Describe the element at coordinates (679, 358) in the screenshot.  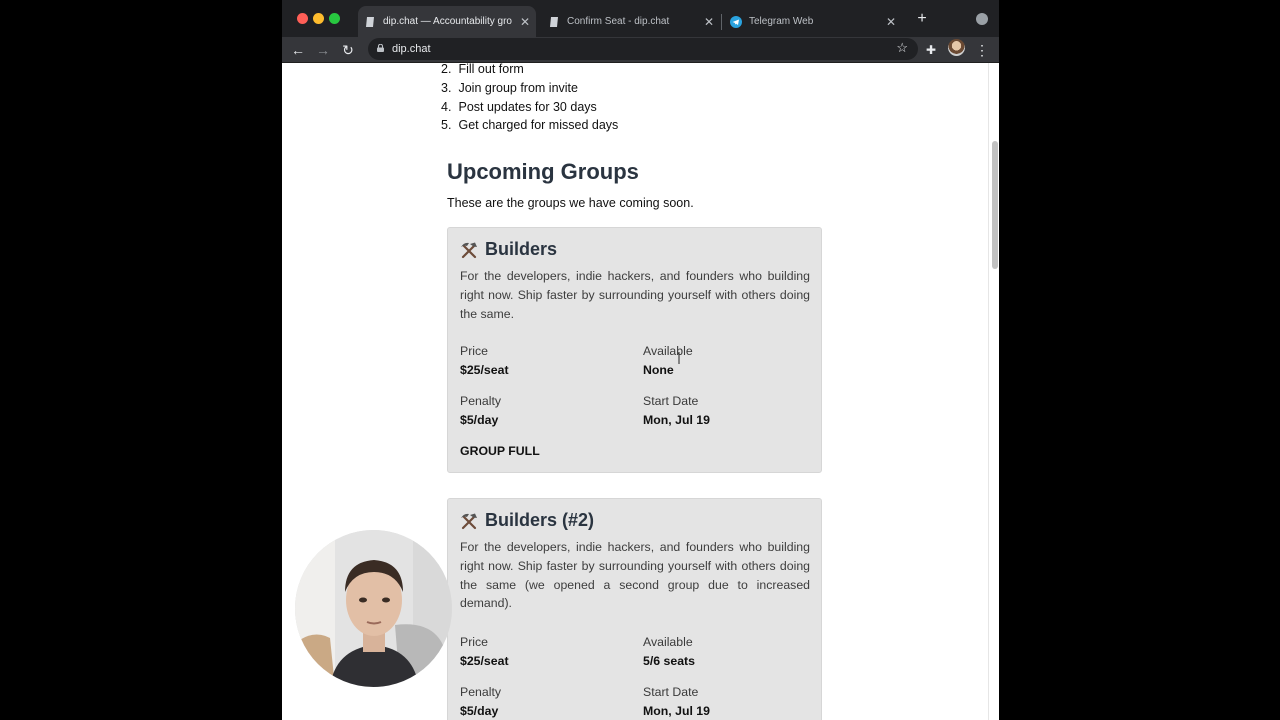
I see `text-cursor-icon` at that location.